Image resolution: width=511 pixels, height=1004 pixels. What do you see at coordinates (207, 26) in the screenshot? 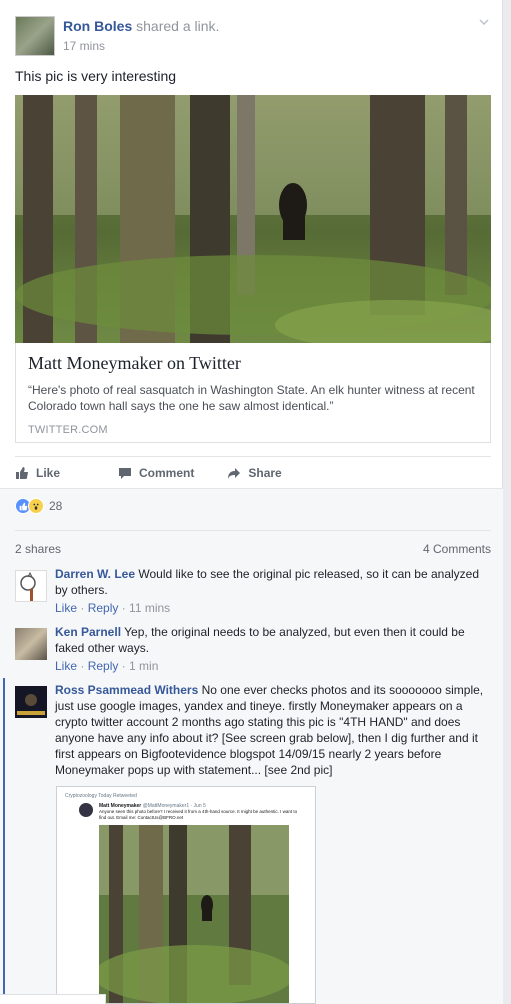
I see `post-action-link: link.` at bounding box center [207, 26].